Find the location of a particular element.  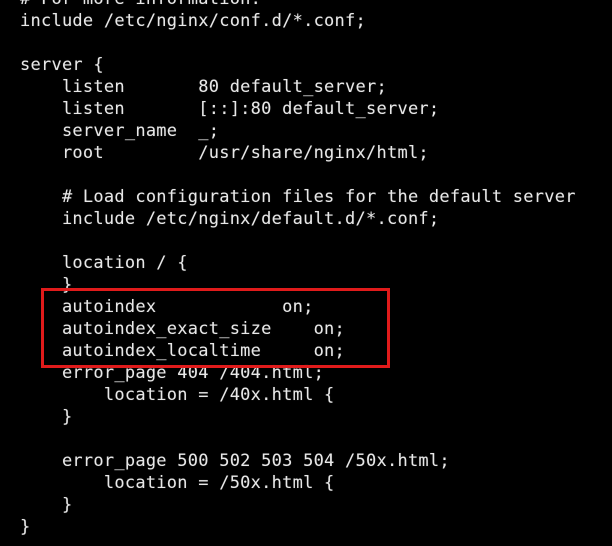

code-line: location / { is located at coordinates (104, 263).